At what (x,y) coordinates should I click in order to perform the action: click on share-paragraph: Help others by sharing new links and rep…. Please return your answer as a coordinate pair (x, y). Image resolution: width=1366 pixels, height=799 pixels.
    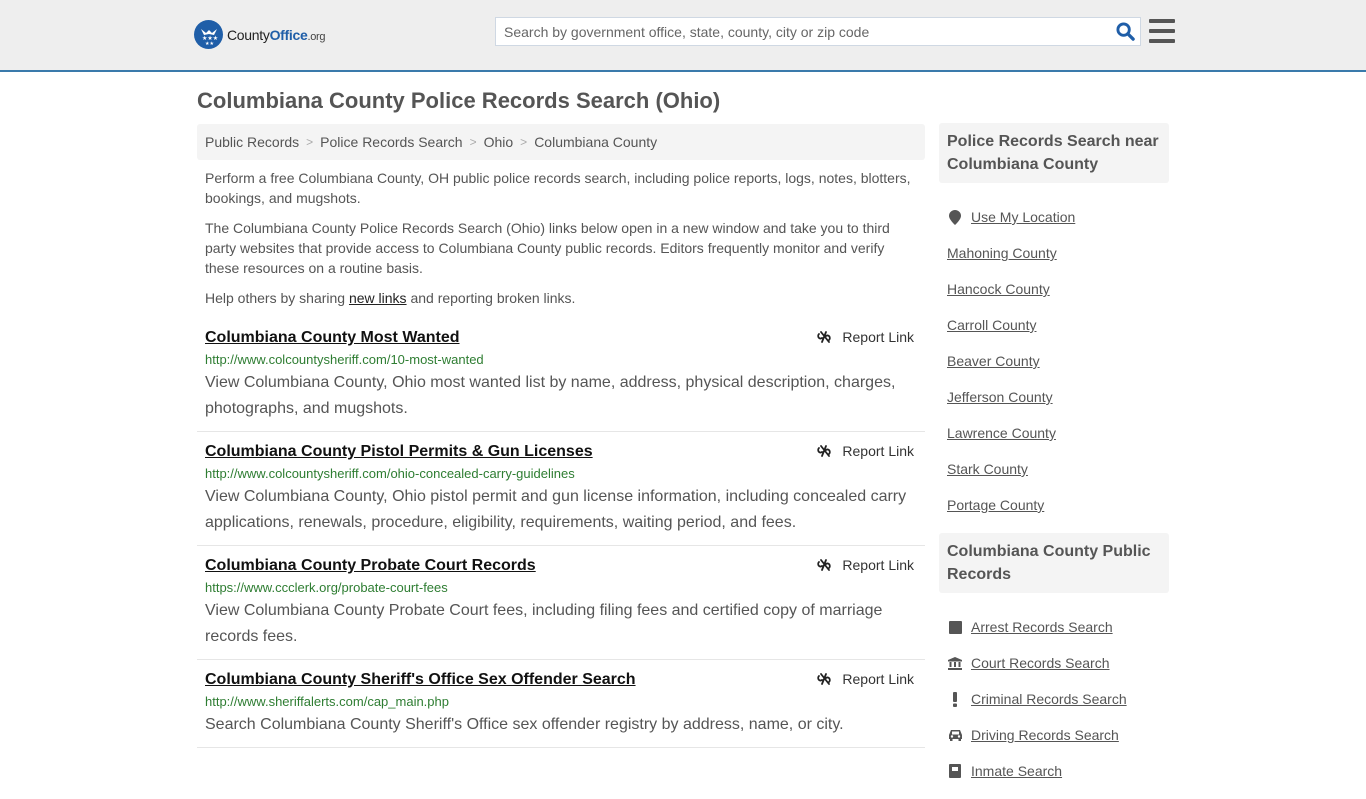
    Looking at the image, I should click on (390, 298).